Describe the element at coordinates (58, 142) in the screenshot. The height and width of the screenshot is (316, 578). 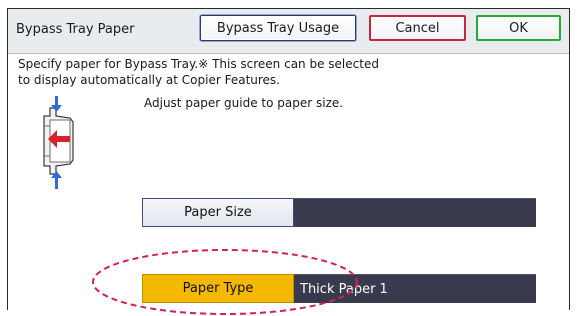
I see `bypass-tray-icon` at that location.